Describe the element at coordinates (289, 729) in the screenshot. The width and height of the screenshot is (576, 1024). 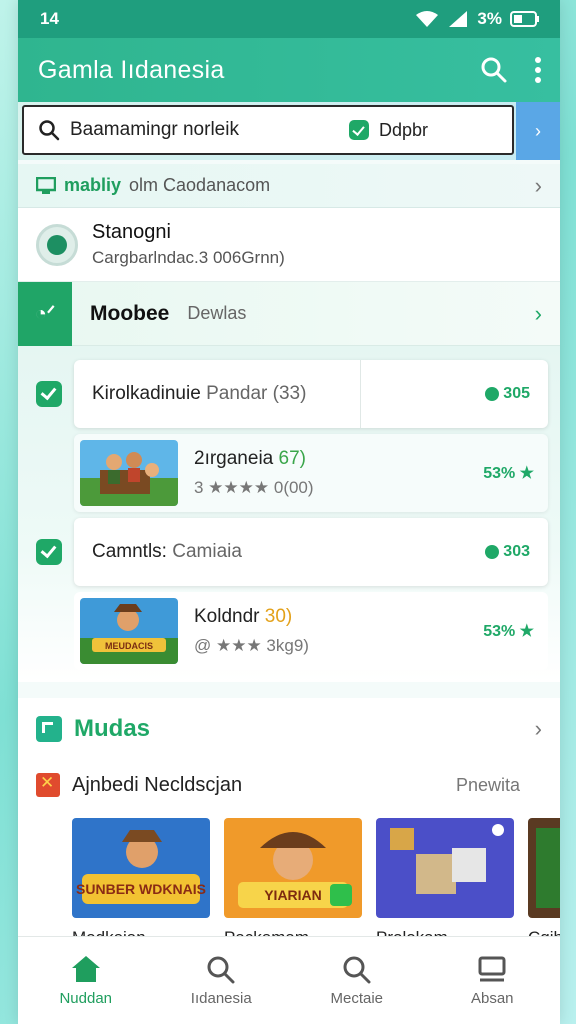
I see `section-header: Mudas ›` at that location.